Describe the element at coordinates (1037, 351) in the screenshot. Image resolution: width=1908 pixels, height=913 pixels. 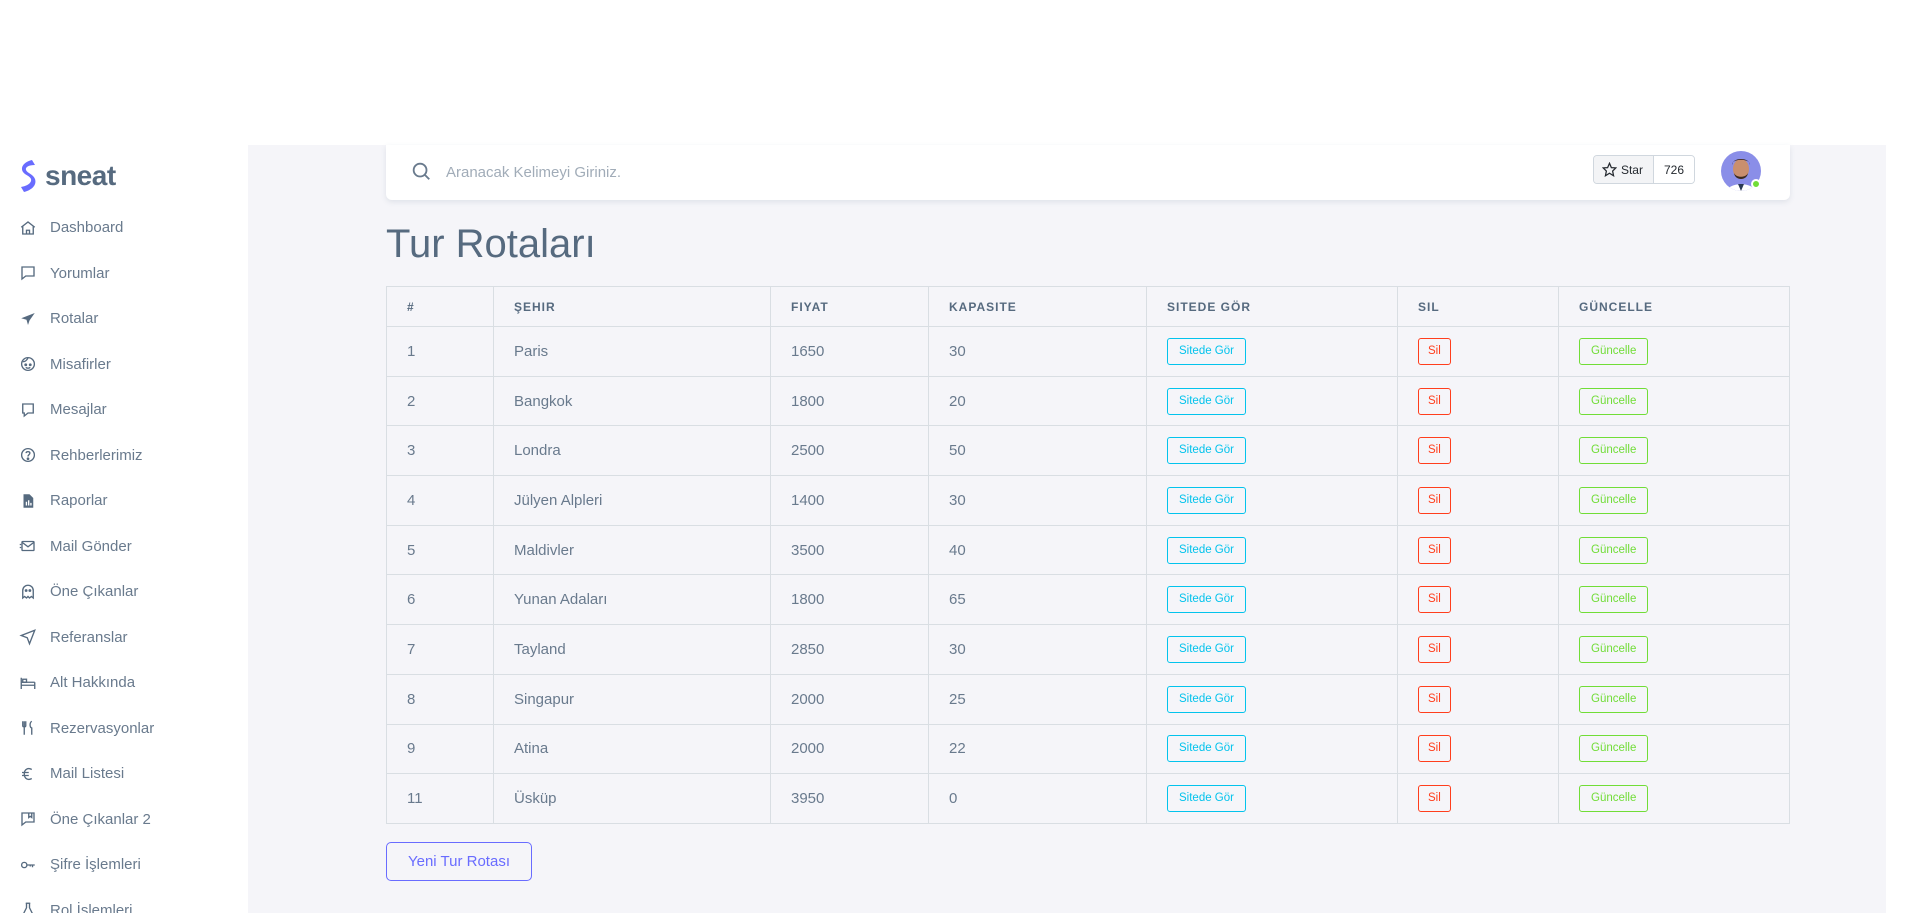
I see `cell-capacity: 30` at that location.